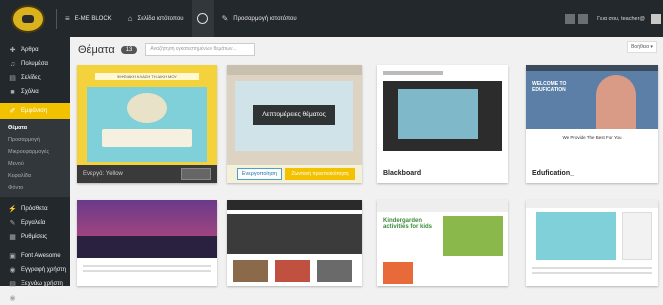 The height and width of the screenshot is (305, 663). What do you see at coordinates (642, 47) in the screenshot?
I see `help-tab-button: Βοήθεια ▾` at bounding box center [642, 47].